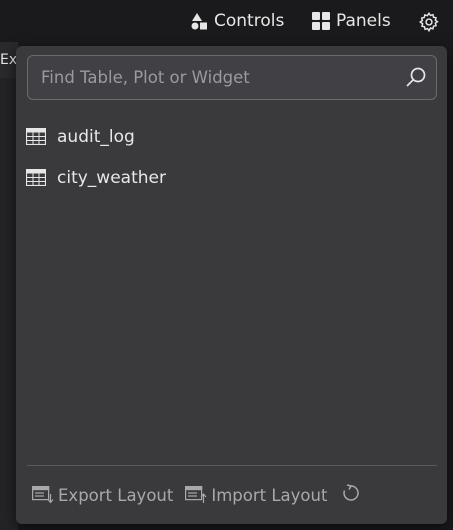 The image size is (453, 530). I want to click on footer-divider, so click(232, 465).